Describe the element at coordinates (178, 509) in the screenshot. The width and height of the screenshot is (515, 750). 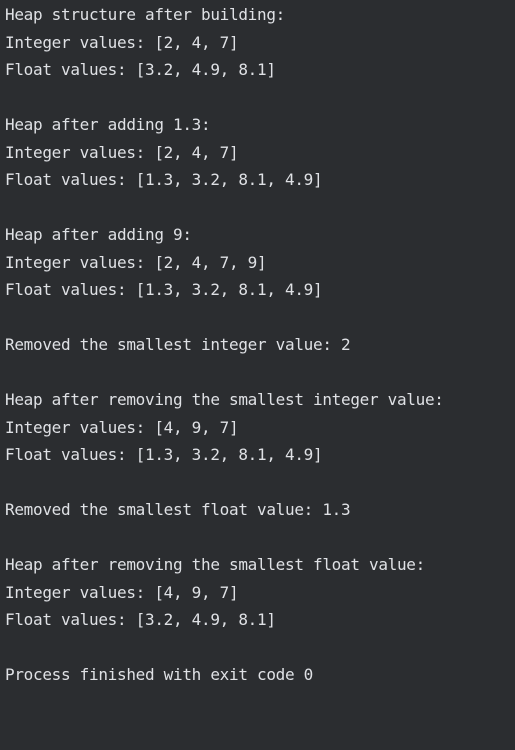
I see `console-line: Removed the smallest float value: 1.3` at that location.